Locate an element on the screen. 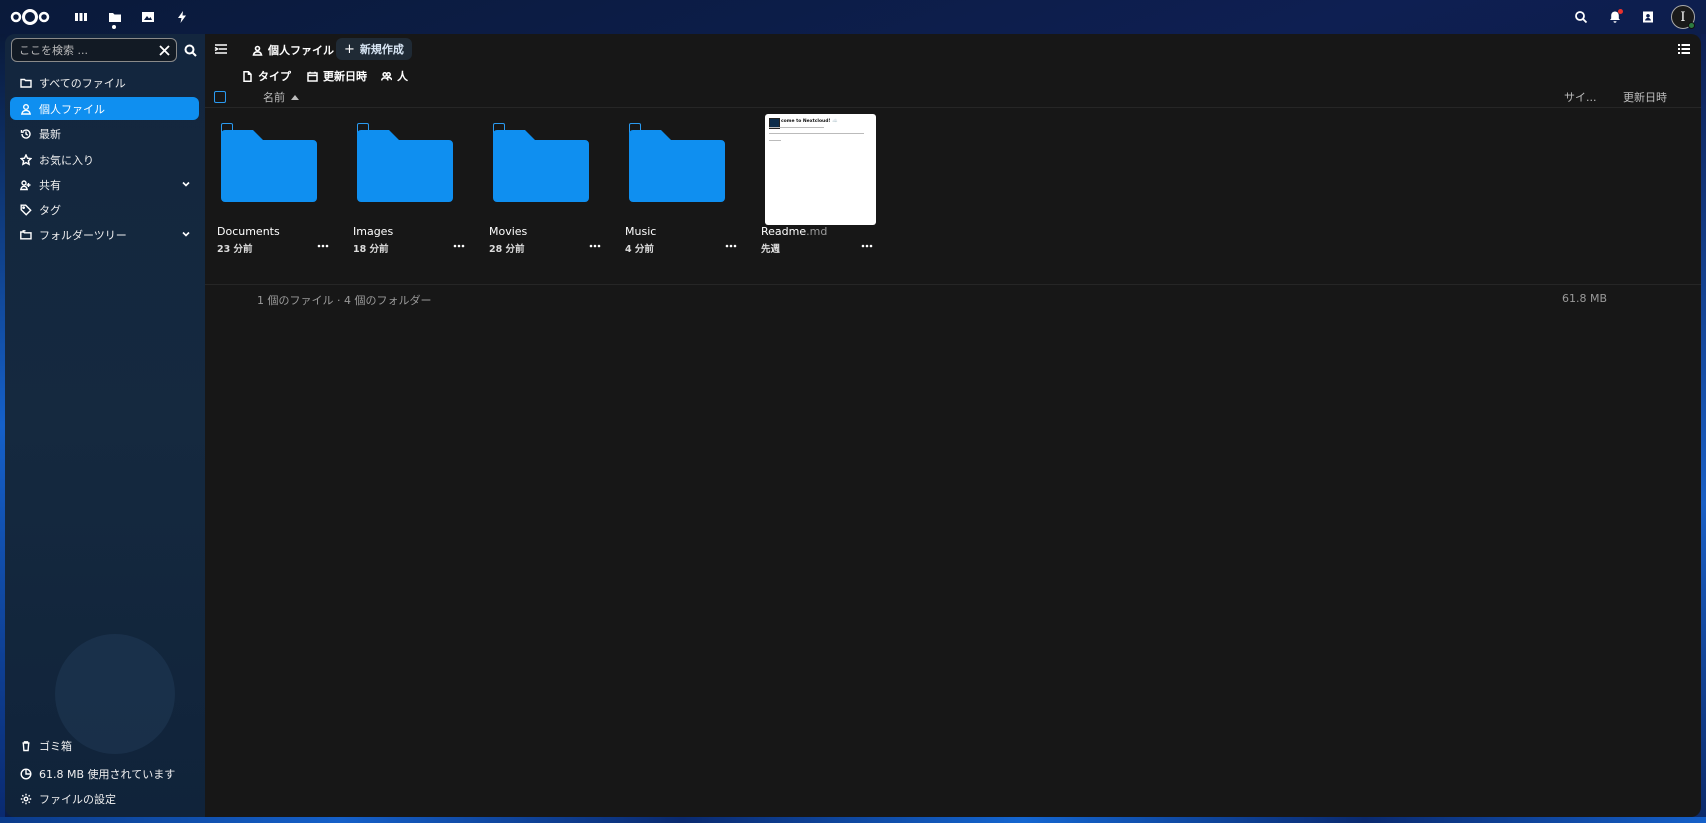  new-button: + 新規作成 is located at coordinates (374, 49).